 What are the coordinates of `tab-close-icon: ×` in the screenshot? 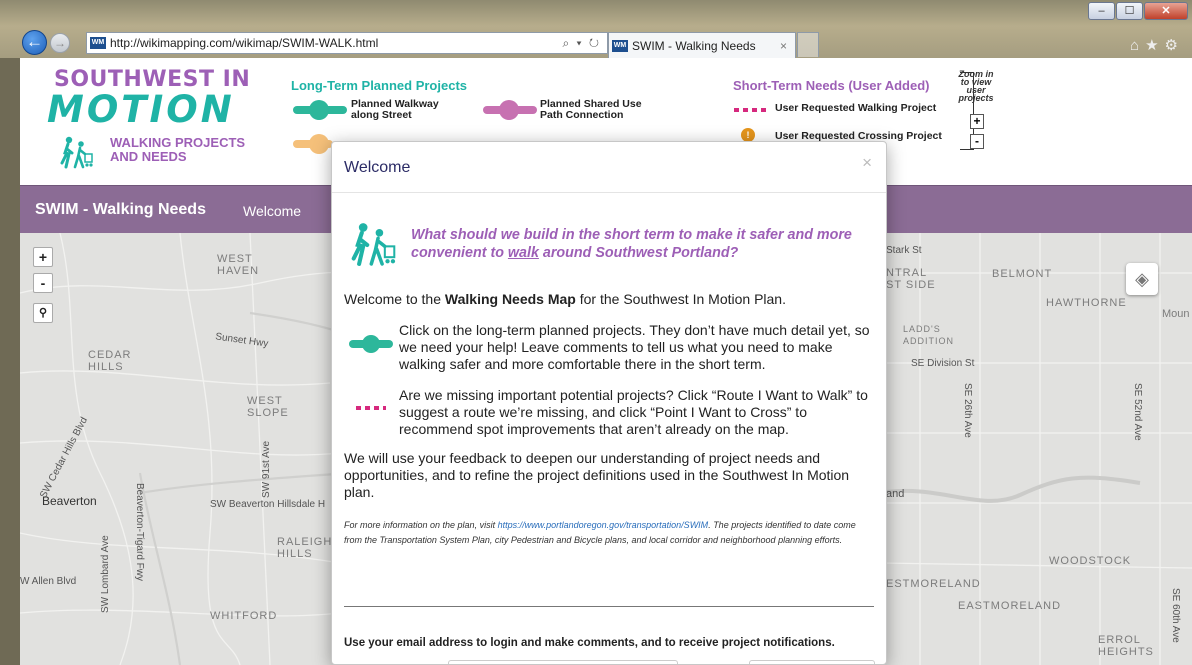 It's located at (787, 46).